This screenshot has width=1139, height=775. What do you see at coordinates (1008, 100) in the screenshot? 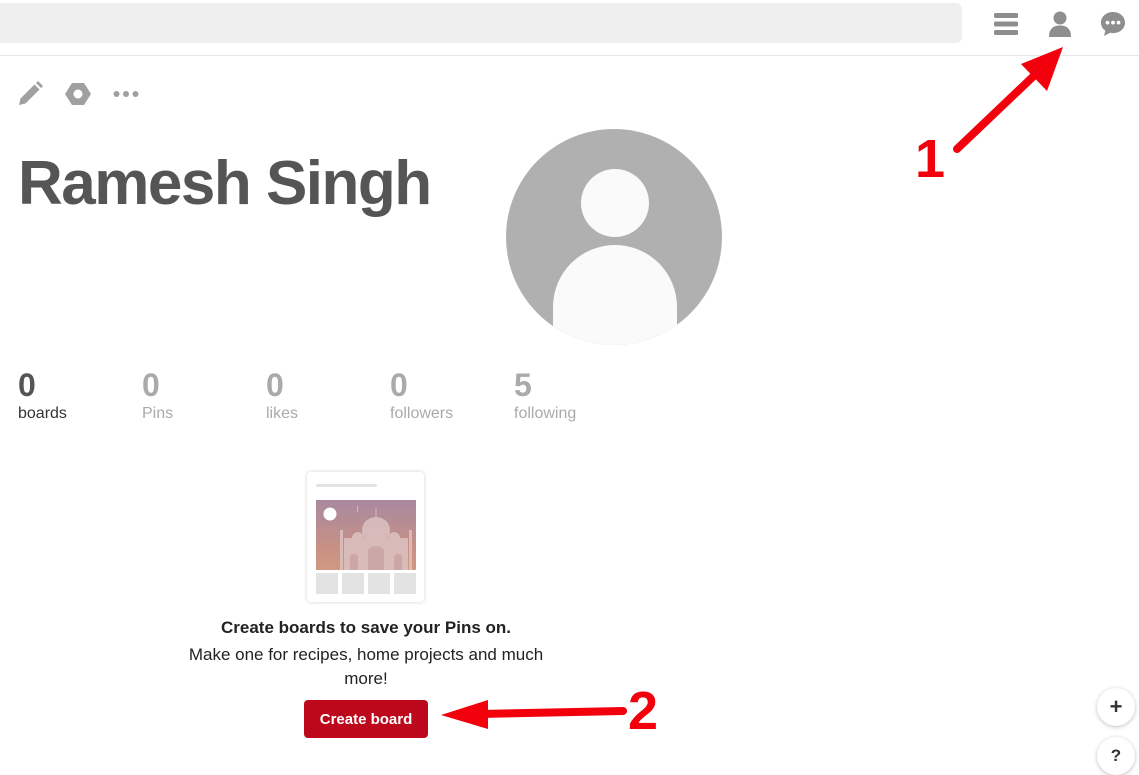
I see `arrow-1-icon` at bounding box center [1008, 100].